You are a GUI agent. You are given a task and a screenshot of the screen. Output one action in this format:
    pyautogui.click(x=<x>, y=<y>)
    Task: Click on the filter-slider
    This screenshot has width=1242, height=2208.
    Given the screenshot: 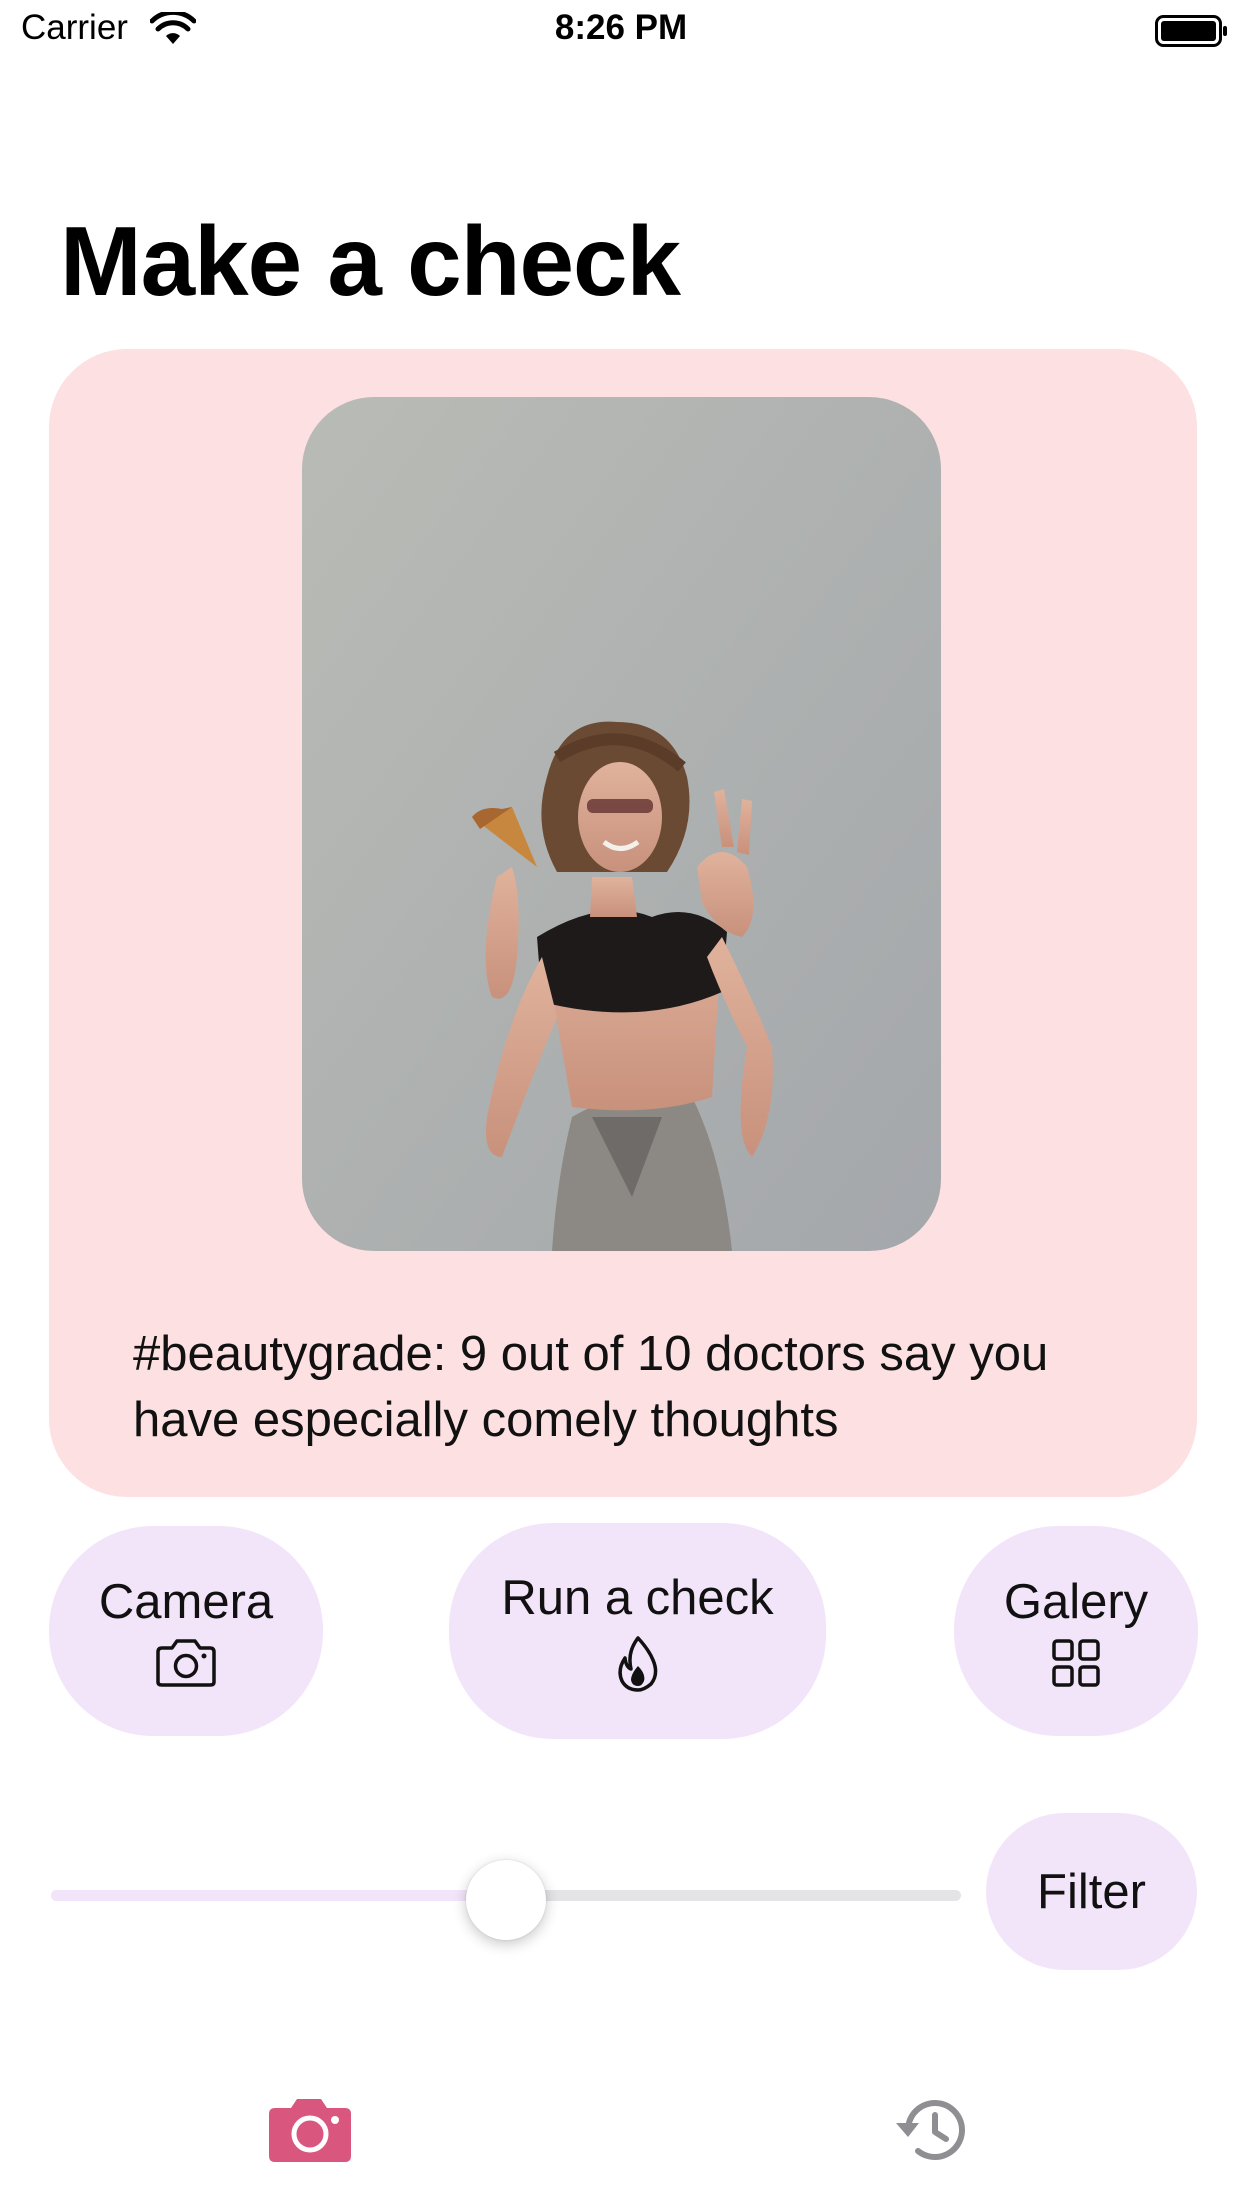 What is the action you would take?
    pyautogui.click(x=506, y=1900)
    